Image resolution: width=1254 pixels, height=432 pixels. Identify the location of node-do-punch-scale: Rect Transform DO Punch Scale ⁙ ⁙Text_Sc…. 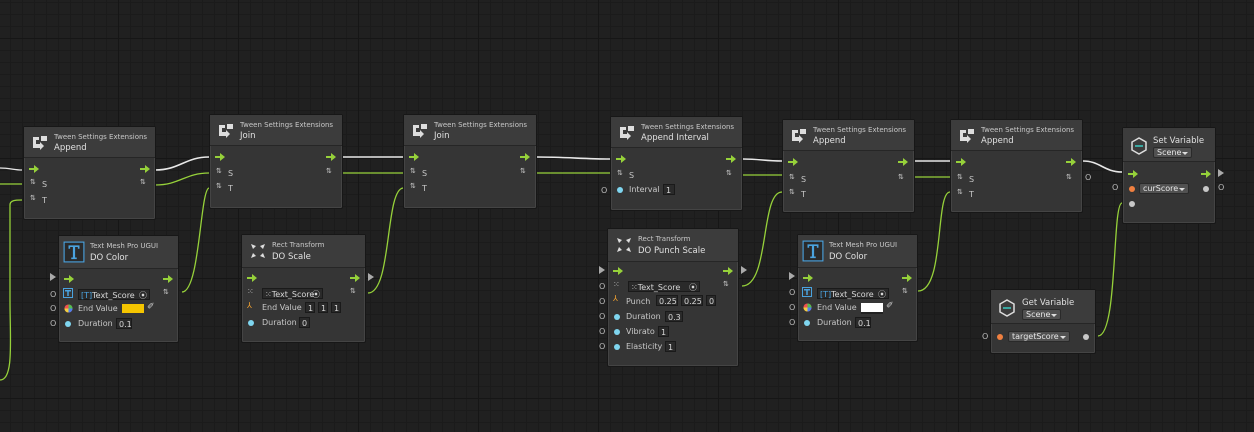
(673, 297).